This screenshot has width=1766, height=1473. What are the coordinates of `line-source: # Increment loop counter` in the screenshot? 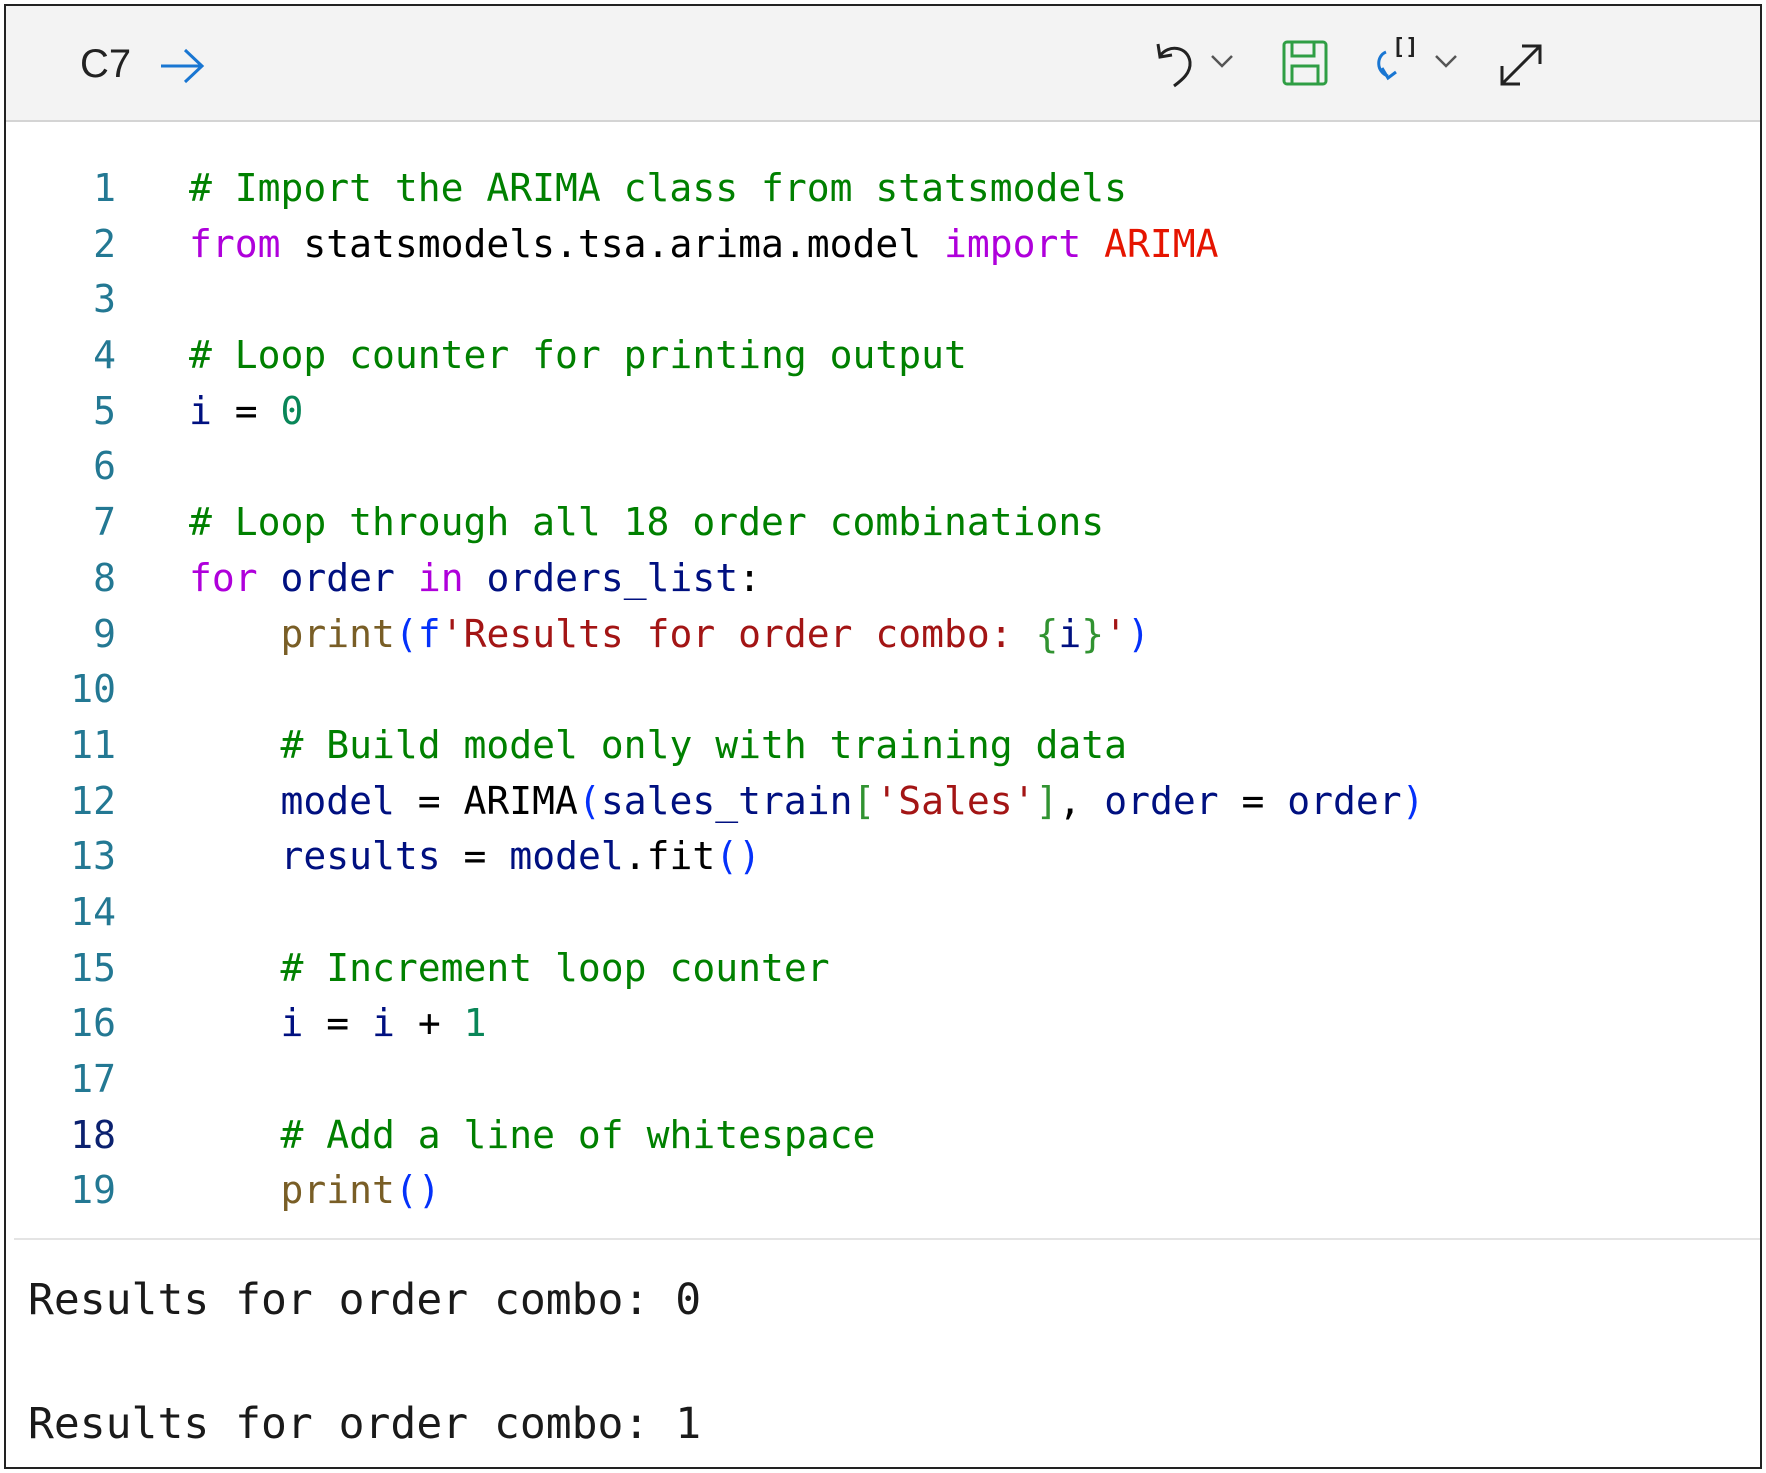 It's located at (509, 969).